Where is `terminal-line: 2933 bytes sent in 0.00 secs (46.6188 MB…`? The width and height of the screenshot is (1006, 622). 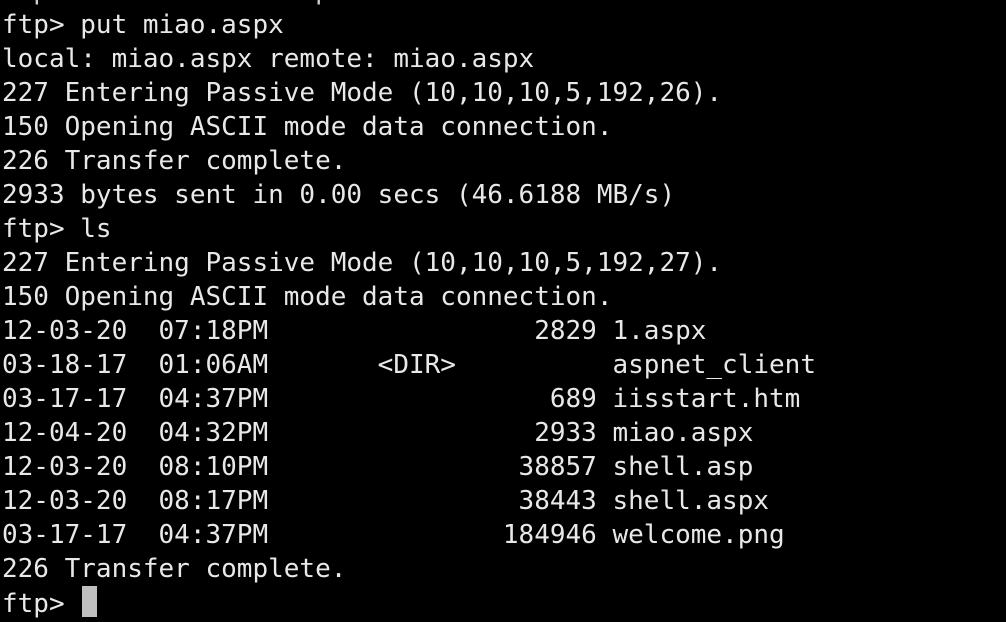 terminal-line: 2933 bytes sent in 0.00 secs (46.6188 MB… is located at coordinates (339, 195).